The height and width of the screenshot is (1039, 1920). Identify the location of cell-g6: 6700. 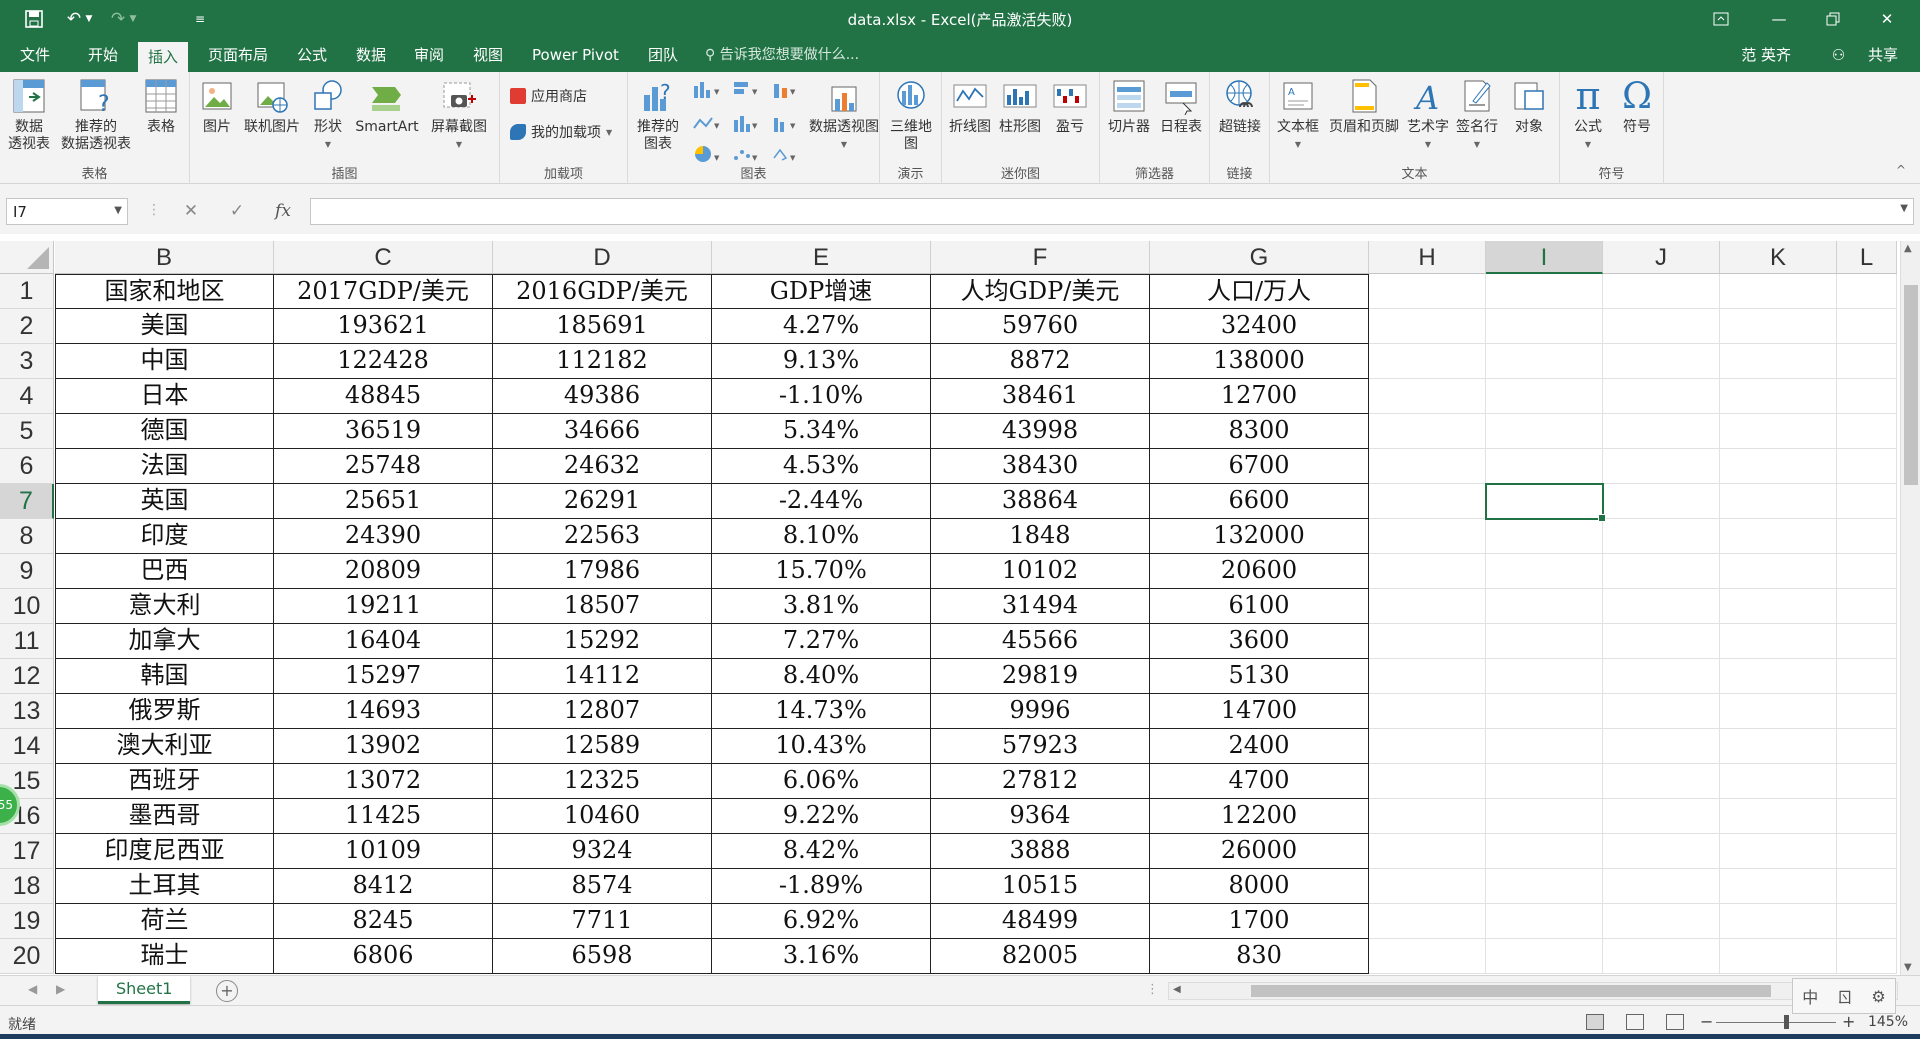
(1259, 466).